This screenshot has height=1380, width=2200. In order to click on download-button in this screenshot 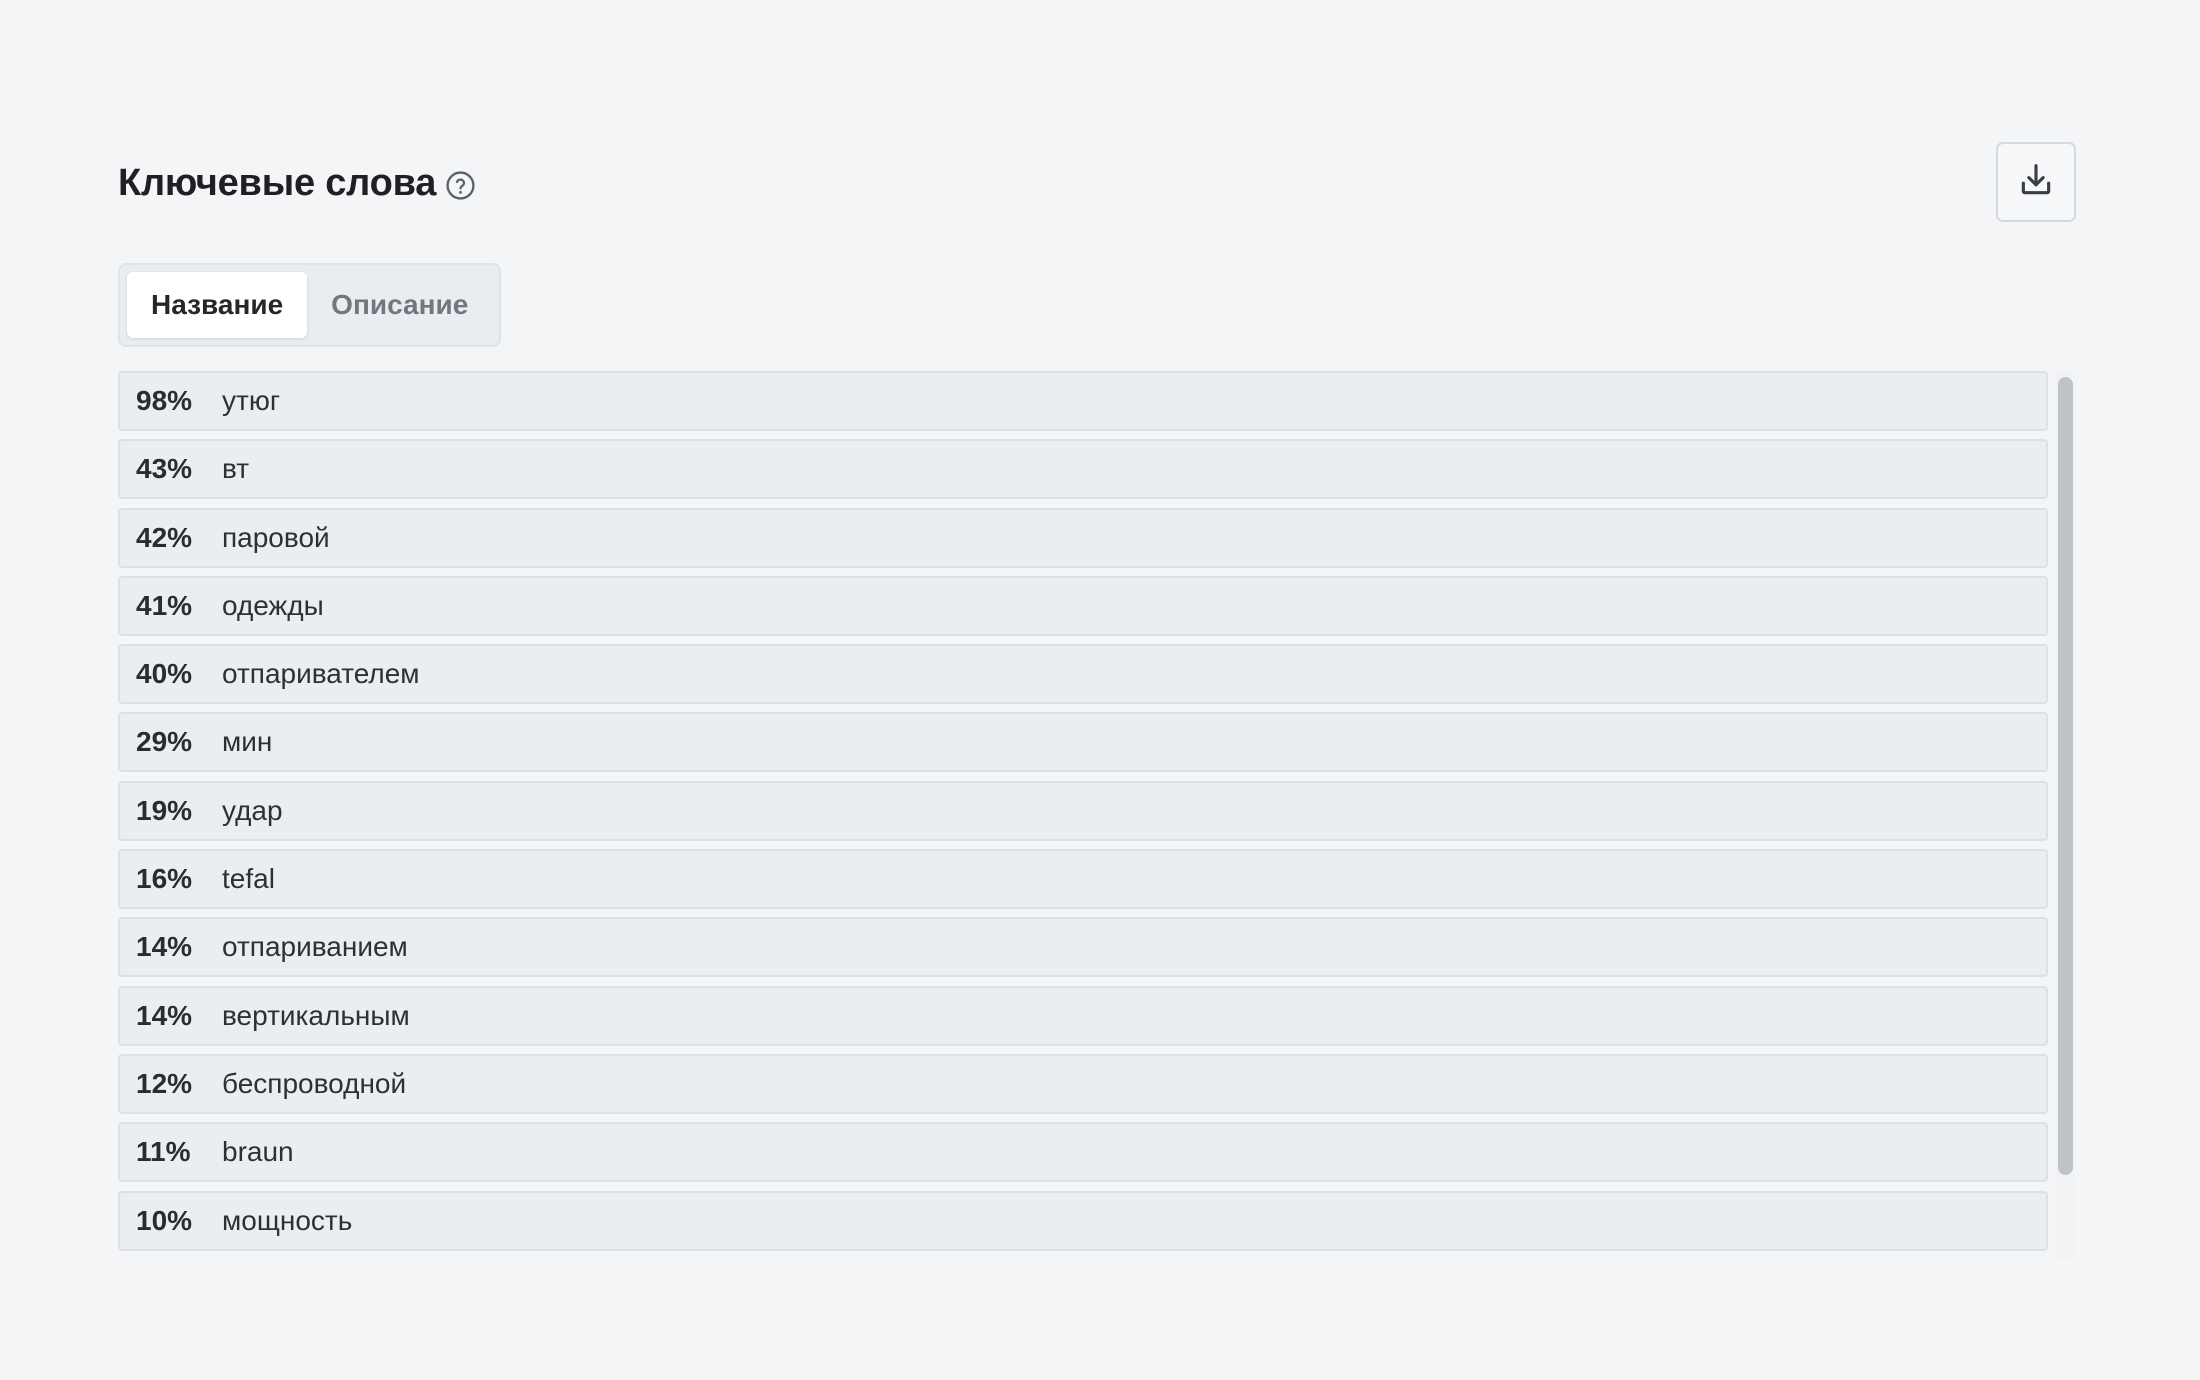, I will do `click(2036, 182)`.